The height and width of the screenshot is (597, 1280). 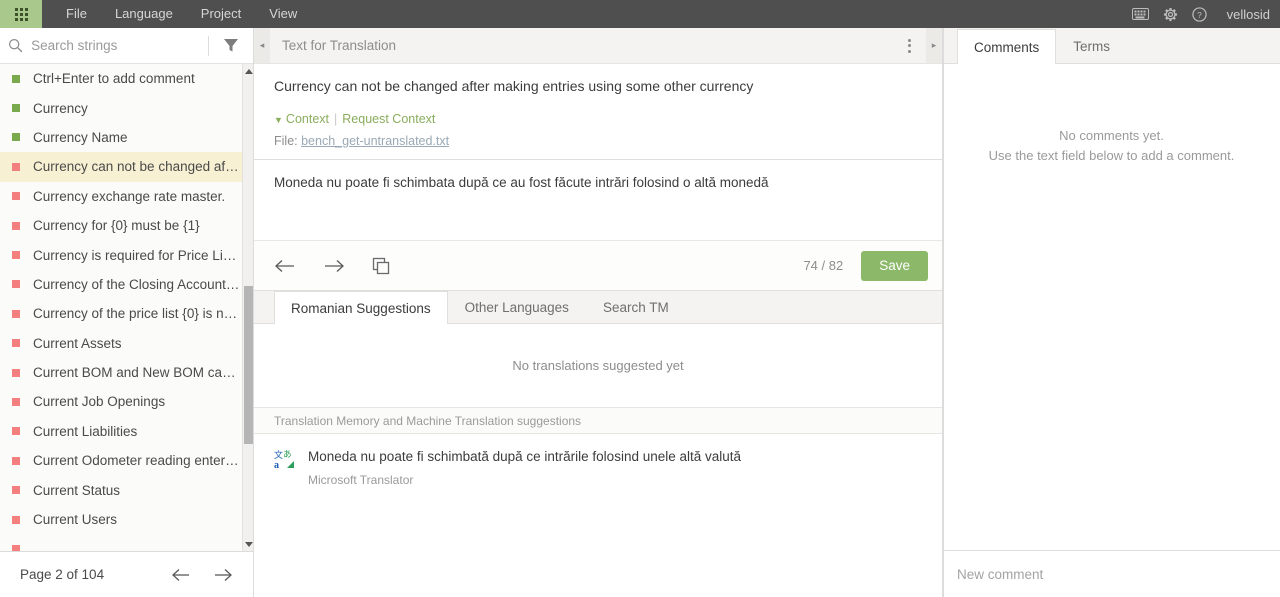 I want to click on list-item: Currency Name, so click(x=121, y=137).